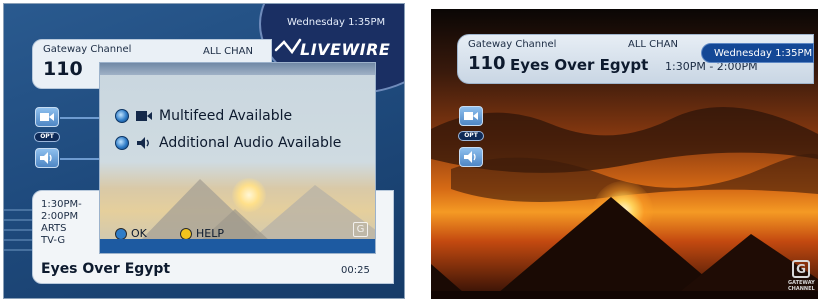  I want to click on blue-key-icon, so click(121, 233).